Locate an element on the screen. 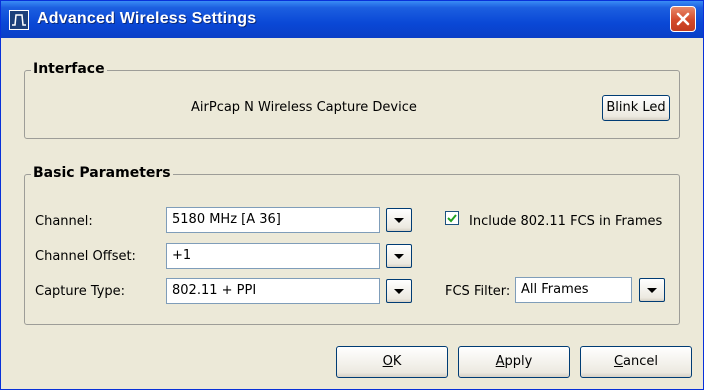  channel-offset-select: +1 is located at coordinates (273, 256).